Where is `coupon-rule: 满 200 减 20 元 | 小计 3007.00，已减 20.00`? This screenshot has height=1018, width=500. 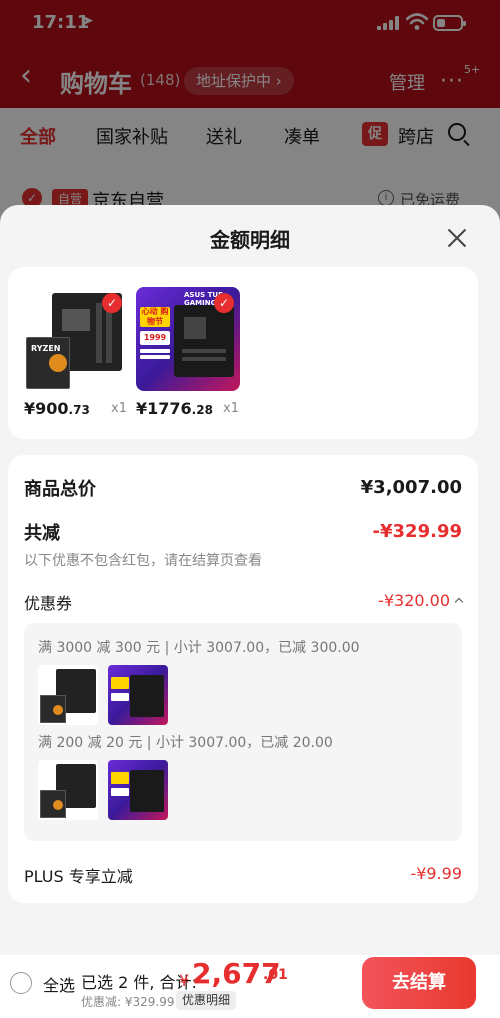
coupon-rule: 满 200 减 20 元 | 小计 3007.00，已减 20.00 is located at coordinates (185, 743).